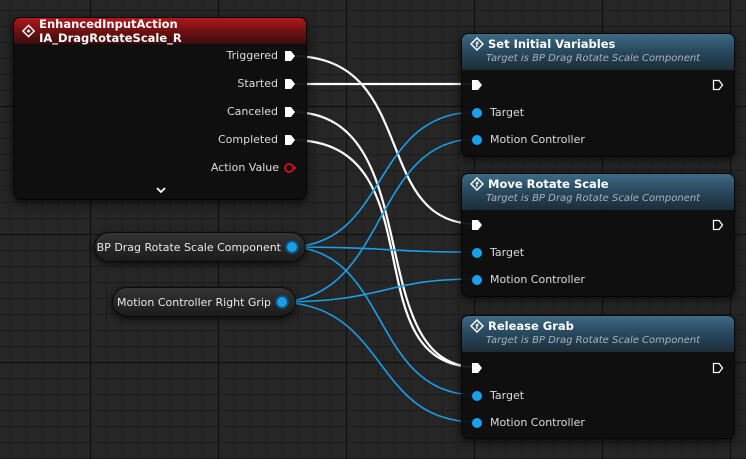  What do you see at coordinates (29, 31) in the screenshot?
I see `event-diamond-icon` at bounding box center [29, 31].